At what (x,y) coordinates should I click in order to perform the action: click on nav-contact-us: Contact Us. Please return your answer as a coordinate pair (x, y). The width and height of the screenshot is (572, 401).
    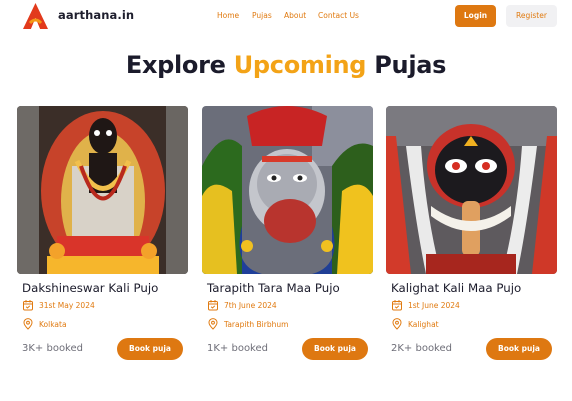
    Looking at the image, I should click on (338, 15).